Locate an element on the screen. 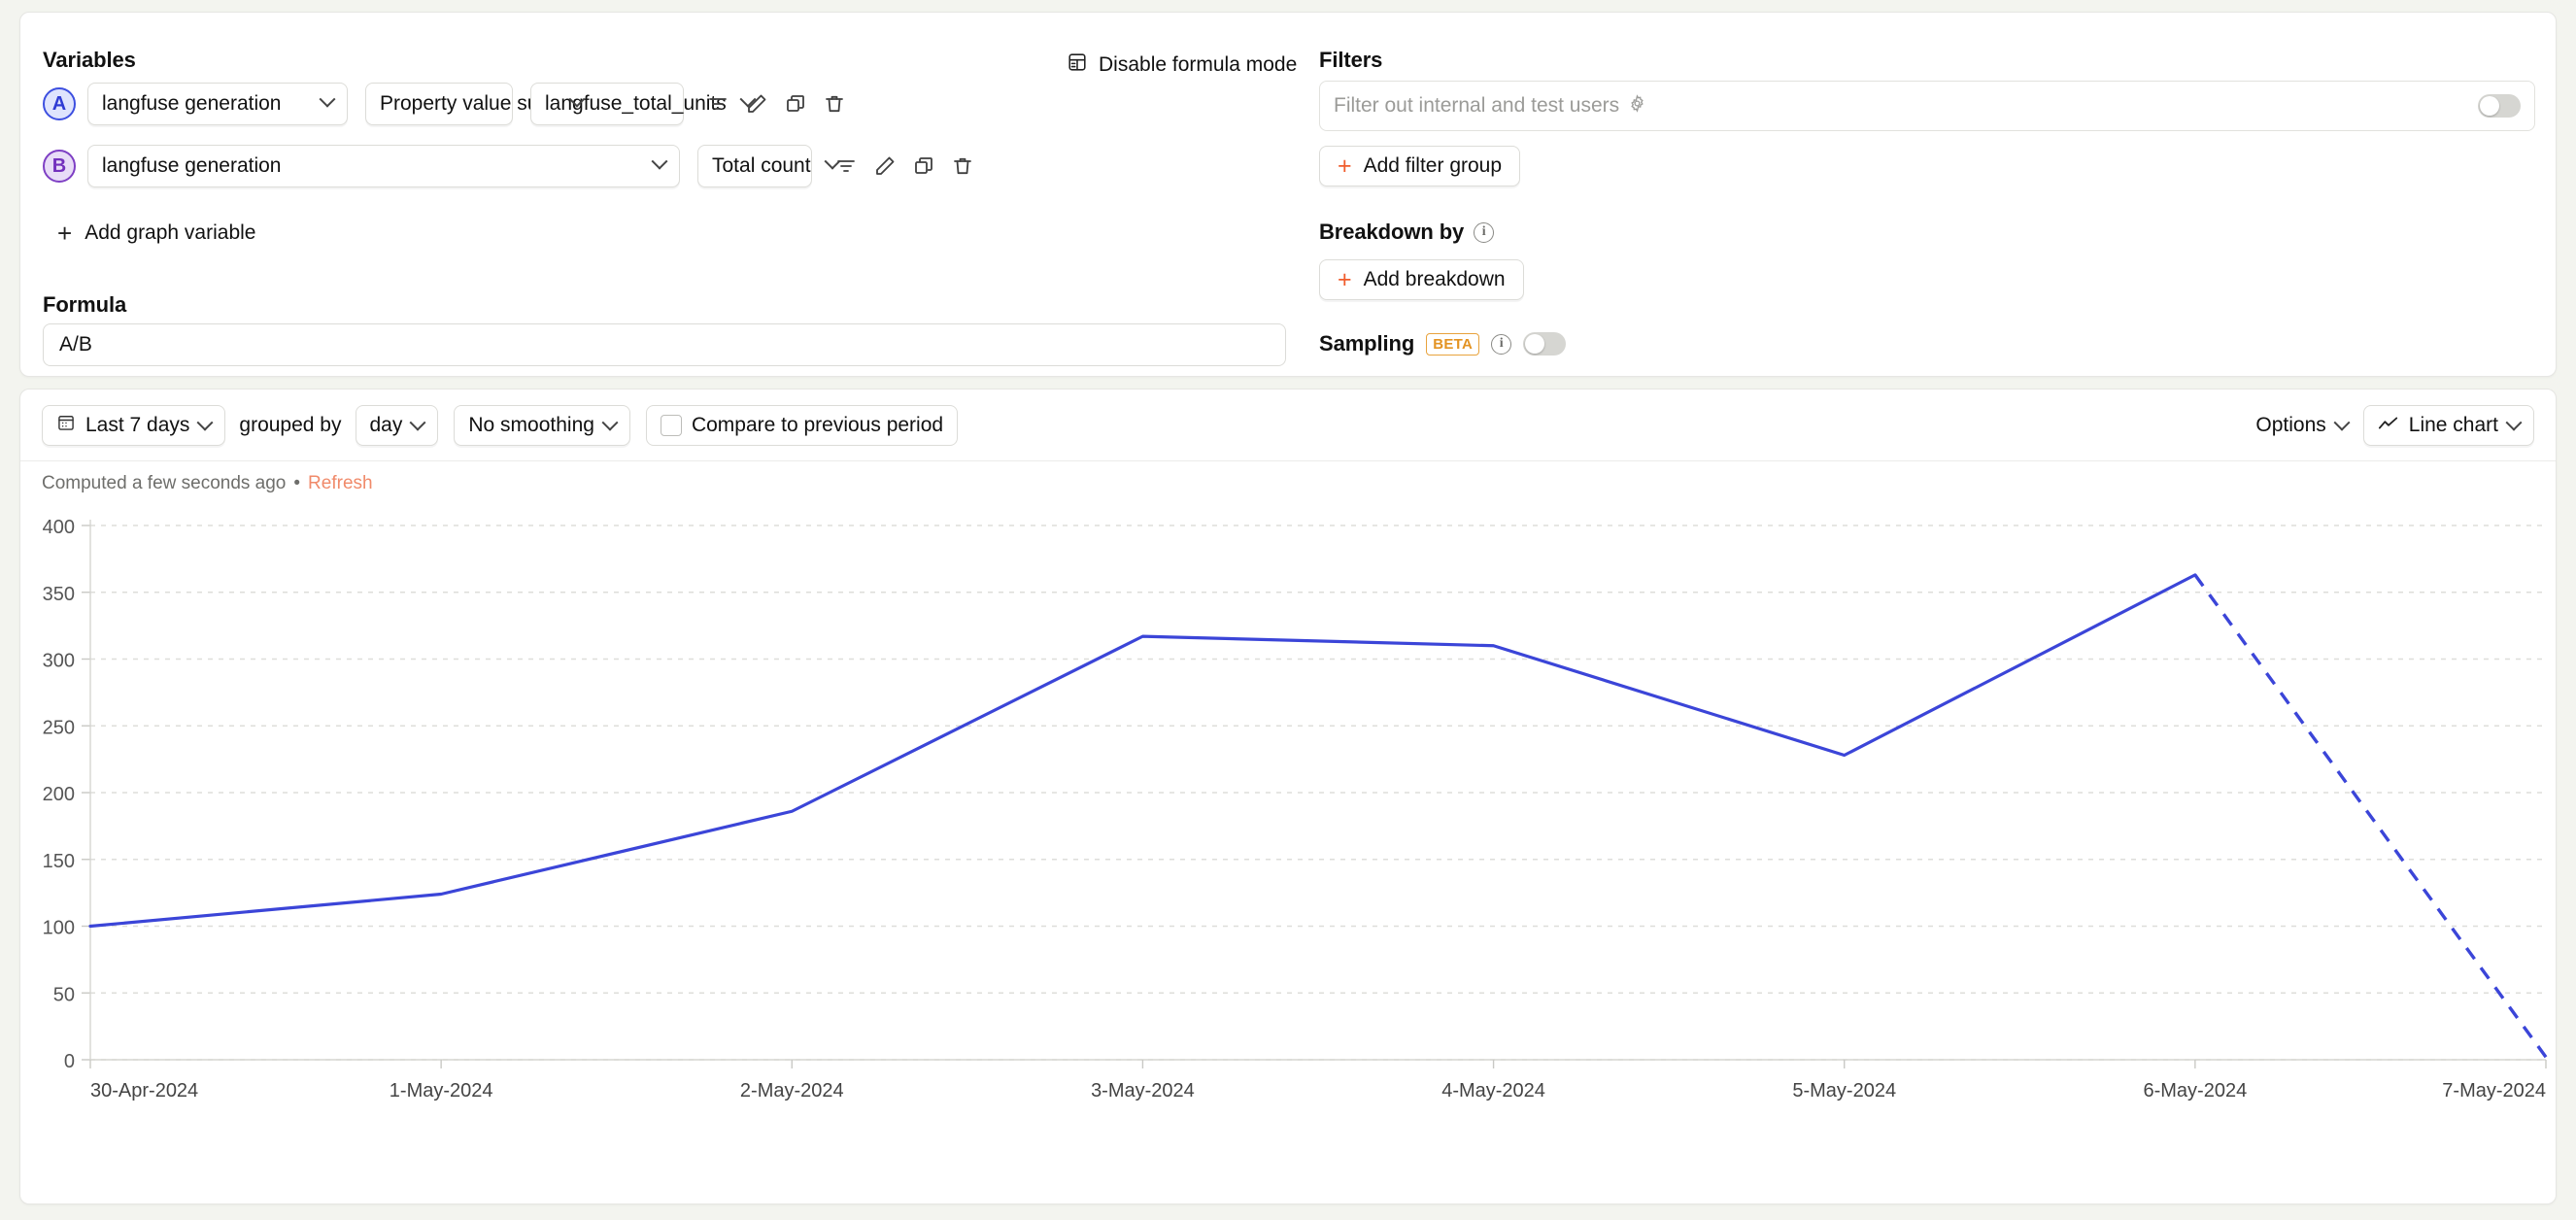 This screenshot has width=2576, height=1220. compare-to-previous-period-checkbox: Compare to previous period is located at coordinates (802, 425).